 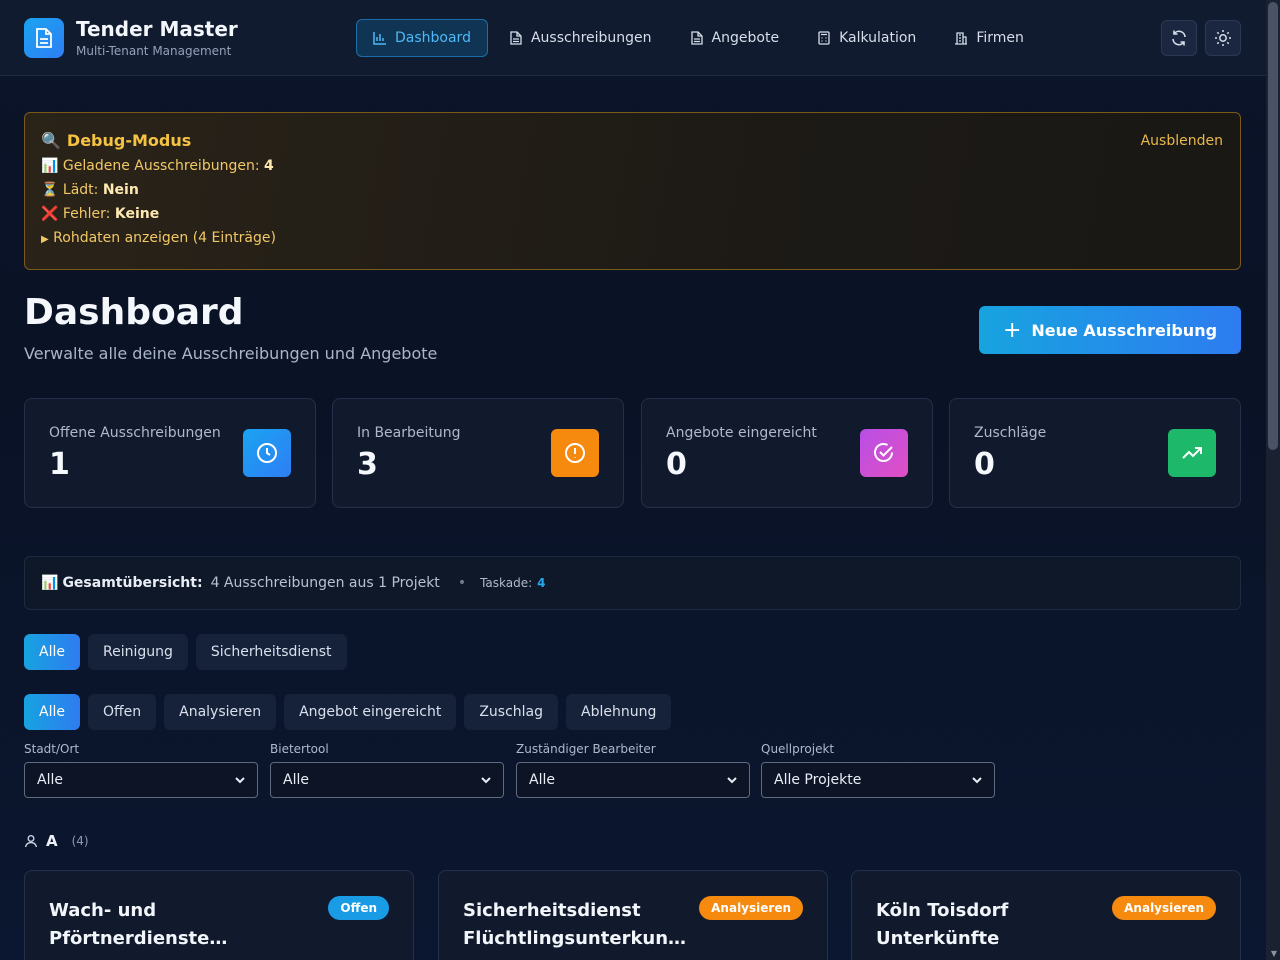 I want to click on scrollbar-thumb, so click(x=1273, y=226).